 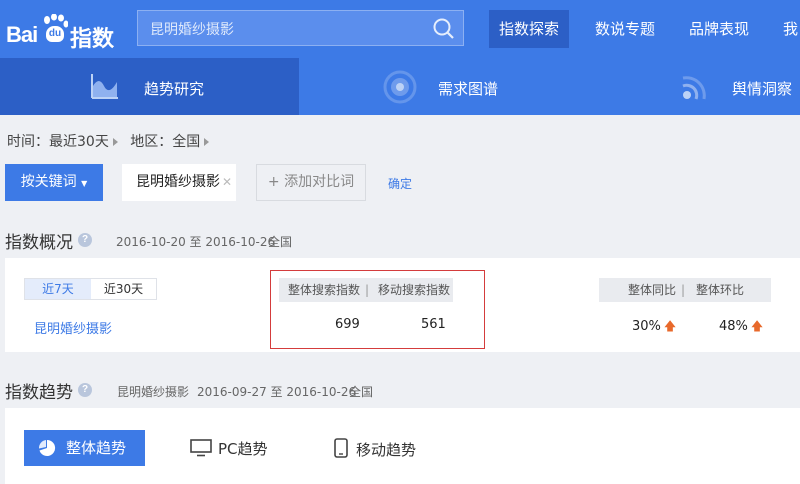 I want to click on region-filter-arrow-icon, so click(x=207, y=142).